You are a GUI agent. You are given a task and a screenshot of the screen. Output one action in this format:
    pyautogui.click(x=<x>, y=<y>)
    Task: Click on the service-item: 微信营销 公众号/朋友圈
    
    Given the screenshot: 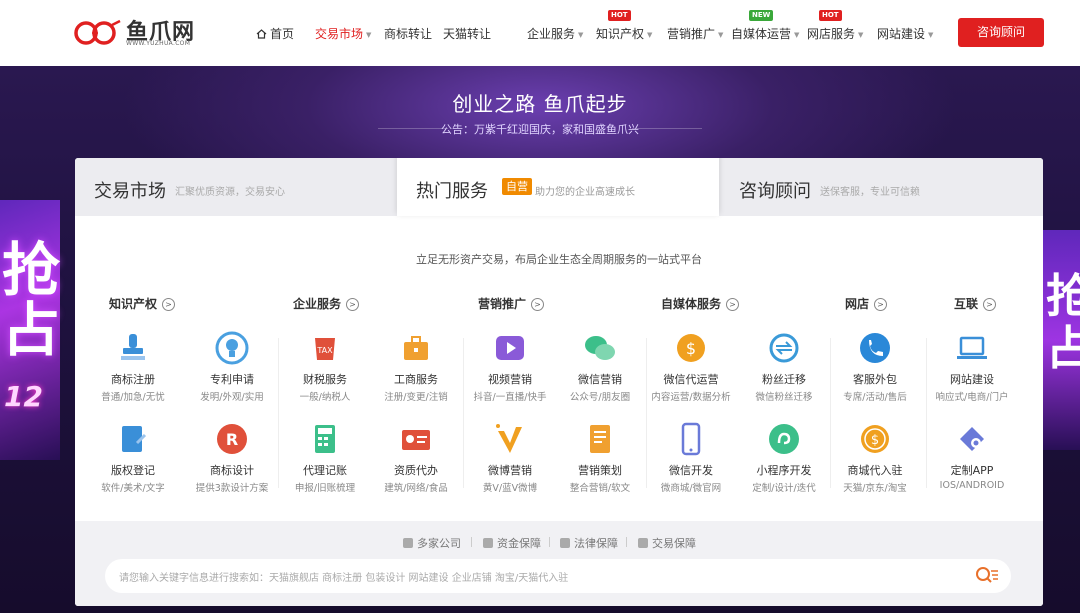 What is the action you would take?
    pyautogui.click(x=600, y=366)
    